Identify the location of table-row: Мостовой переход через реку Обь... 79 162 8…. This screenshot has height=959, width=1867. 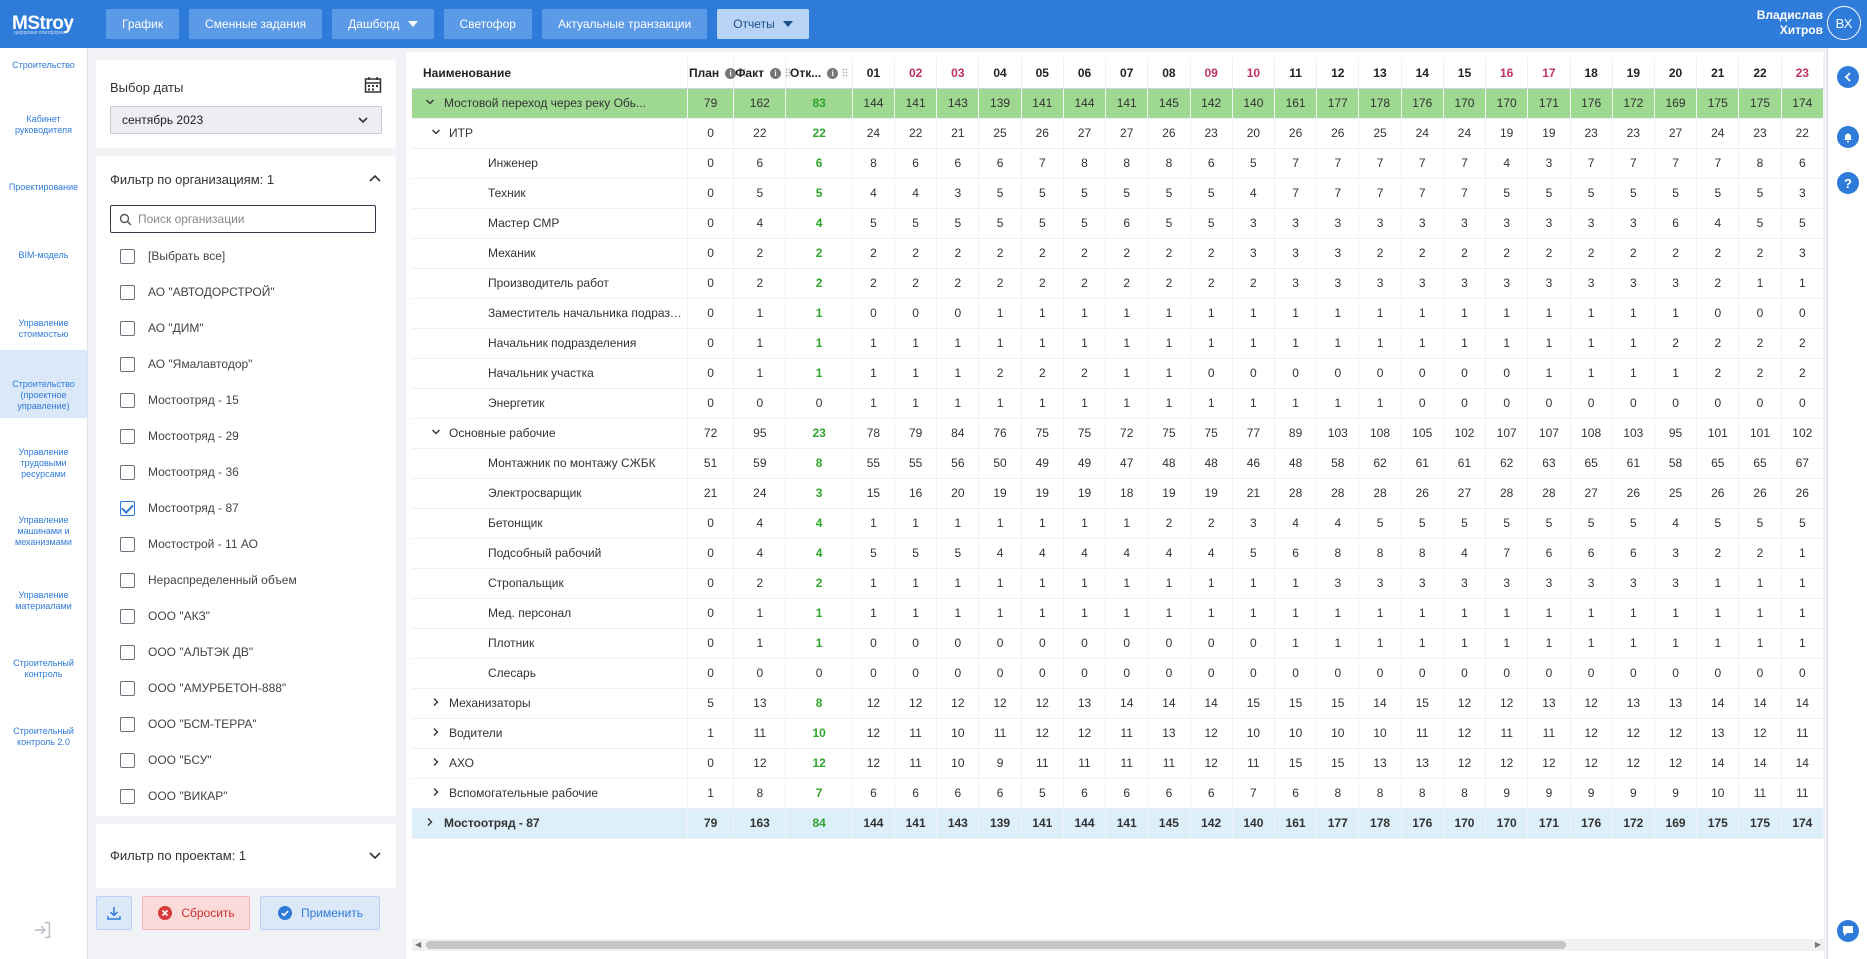
(1118, 103).